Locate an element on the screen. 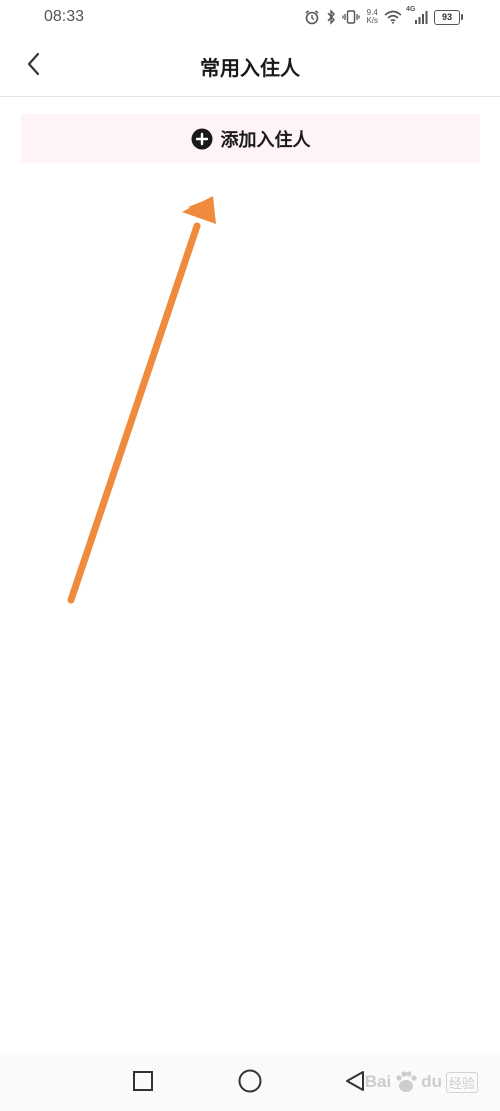  net-speed: 9.4 K/s is located at coordinates (372, 17).